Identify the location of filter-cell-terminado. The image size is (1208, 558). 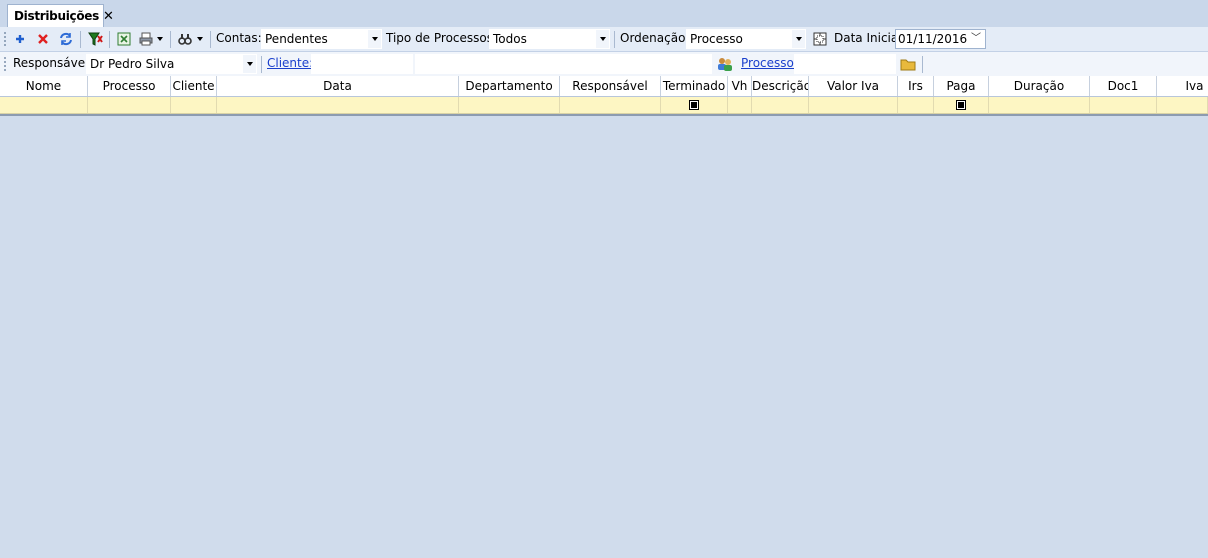
(694, 105).